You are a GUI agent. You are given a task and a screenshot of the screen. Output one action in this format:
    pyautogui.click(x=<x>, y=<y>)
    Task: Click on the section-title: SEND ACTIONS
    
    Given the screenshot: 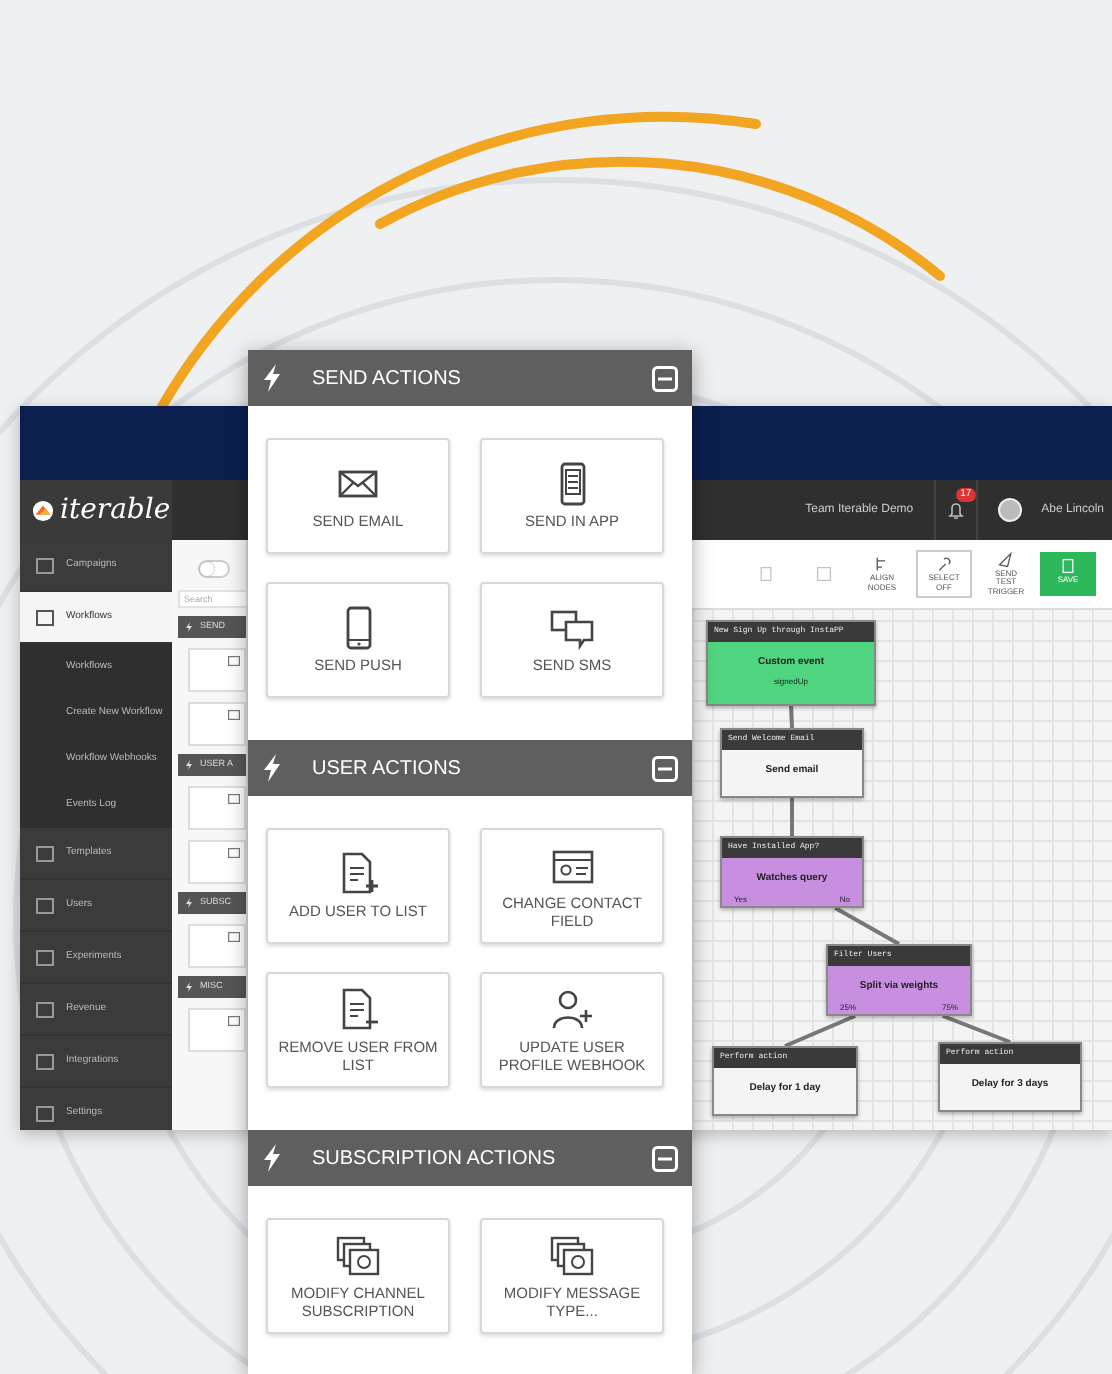 What is the action you would take?
    pyautogui.click(x=387, y=379)
    